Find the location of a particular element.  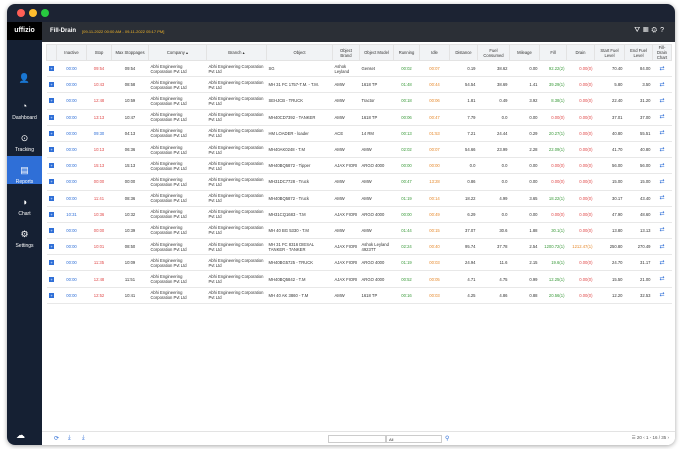

sidebar-item-reports: ▤ Reports is located at coordinates (24, 170).